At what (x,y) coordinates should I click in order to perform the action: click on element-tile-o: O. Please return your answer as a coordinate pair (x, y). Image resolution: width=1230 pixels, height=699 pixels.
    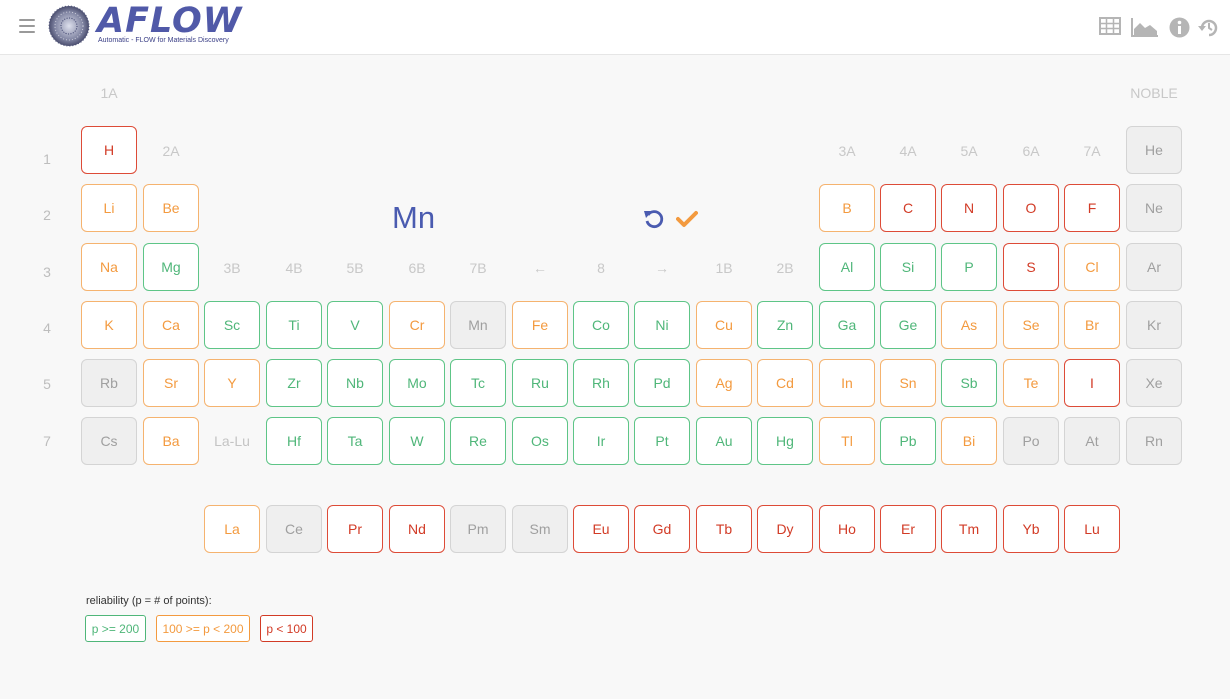
    Looking at the image, I should click on (1031, 208).